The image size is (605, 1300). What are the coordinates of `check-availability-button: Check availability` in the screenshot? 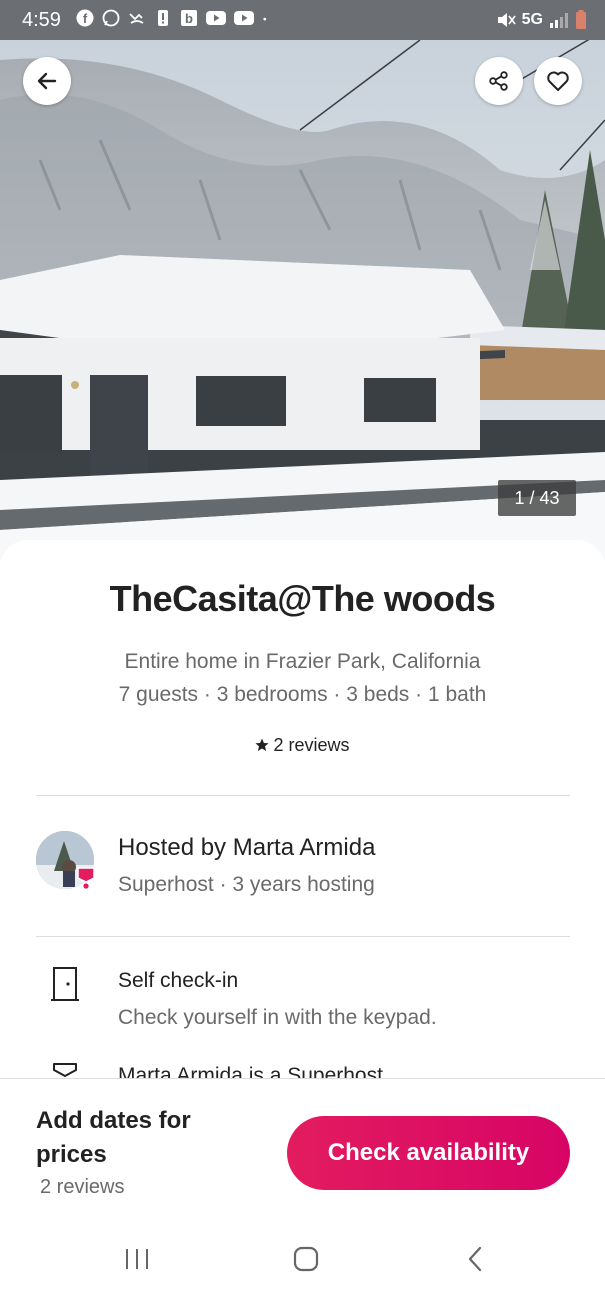 It's located at (428, 1153).